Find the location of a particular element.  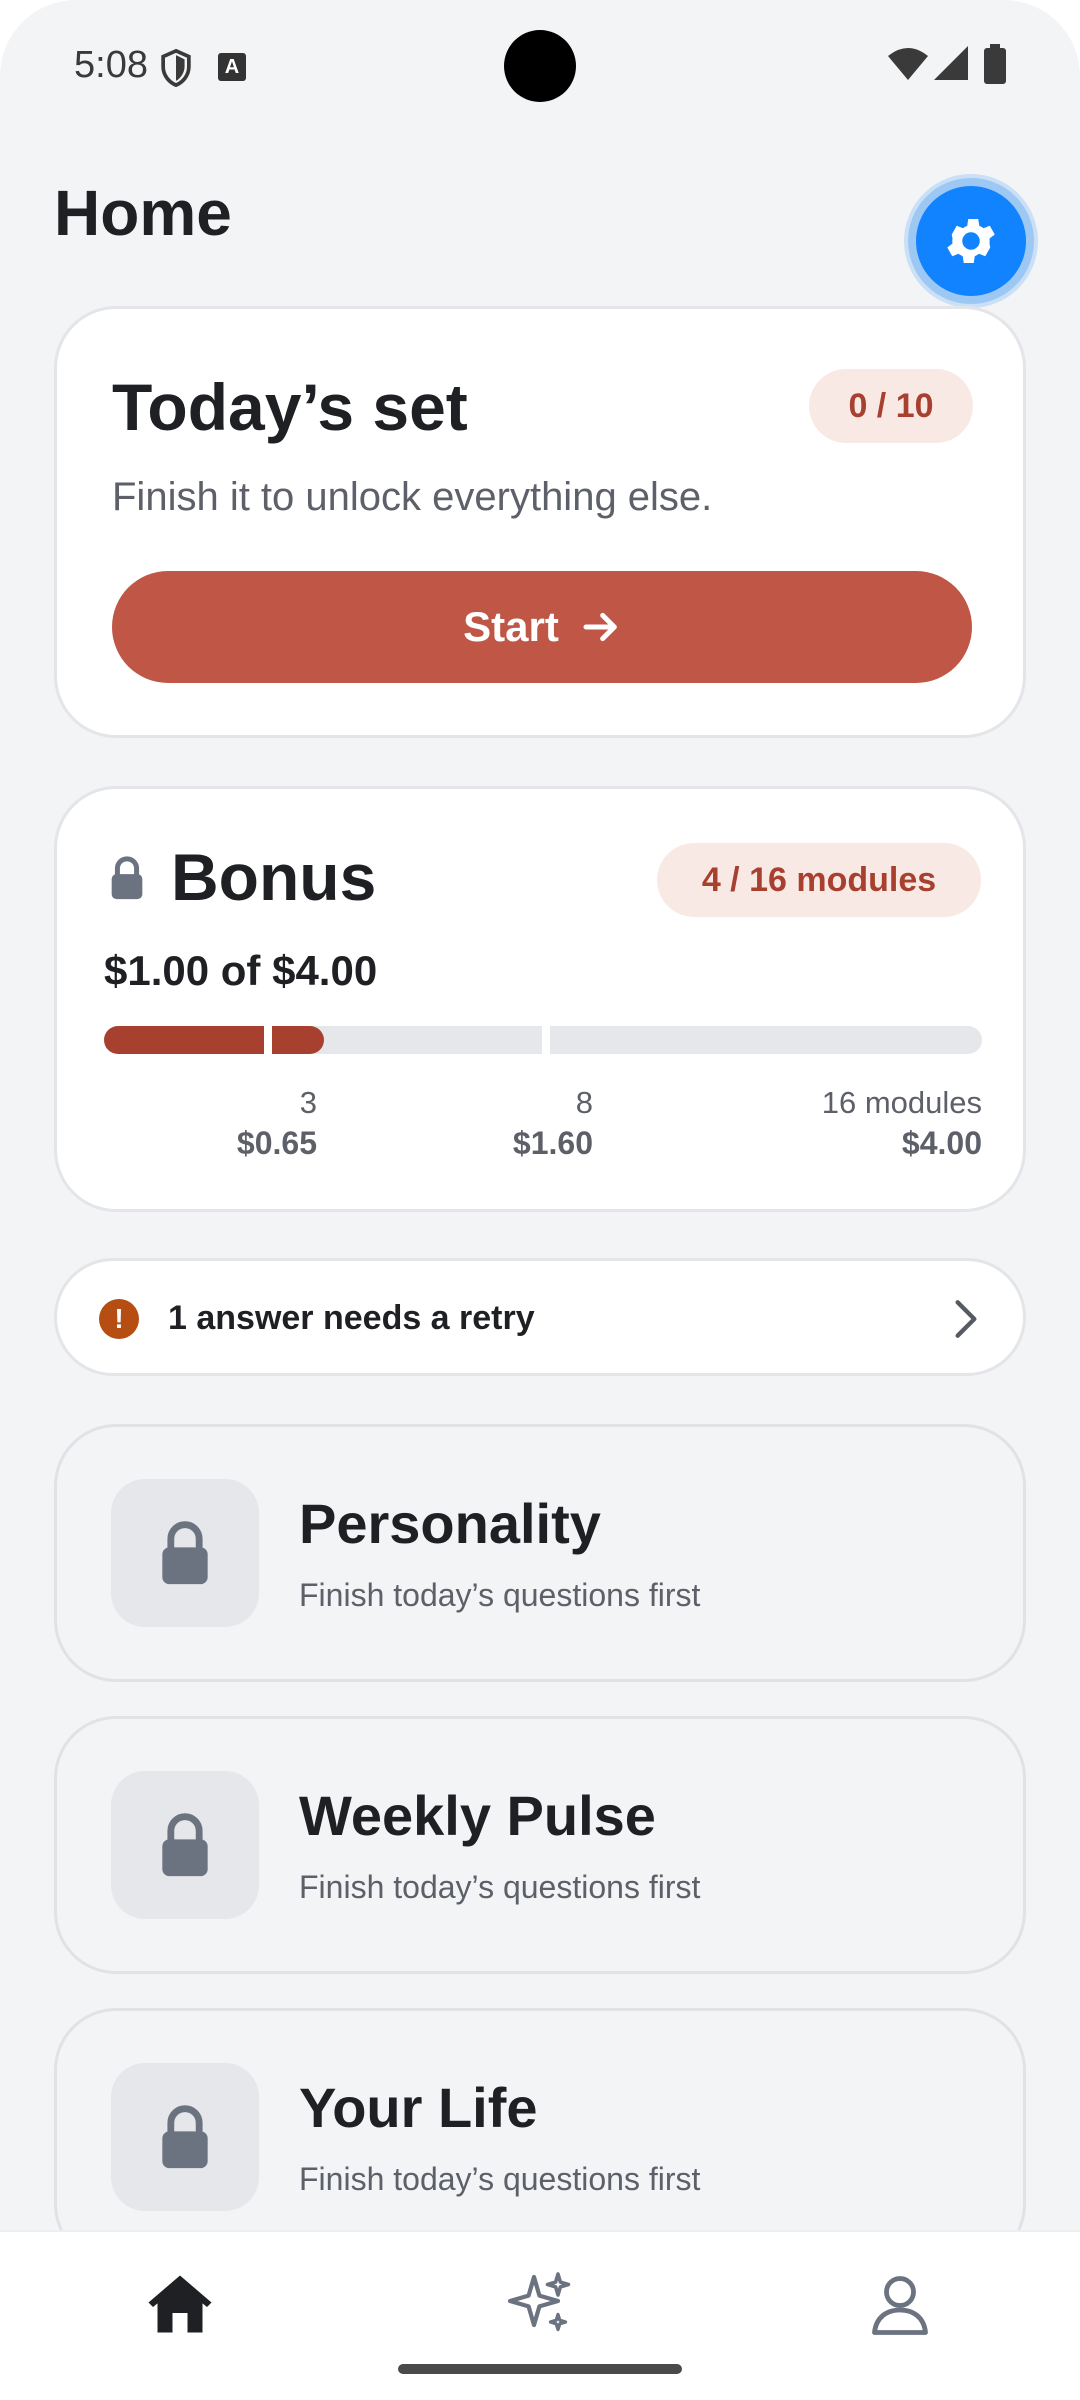

page-title: Home is located at coordinates (143, 213).